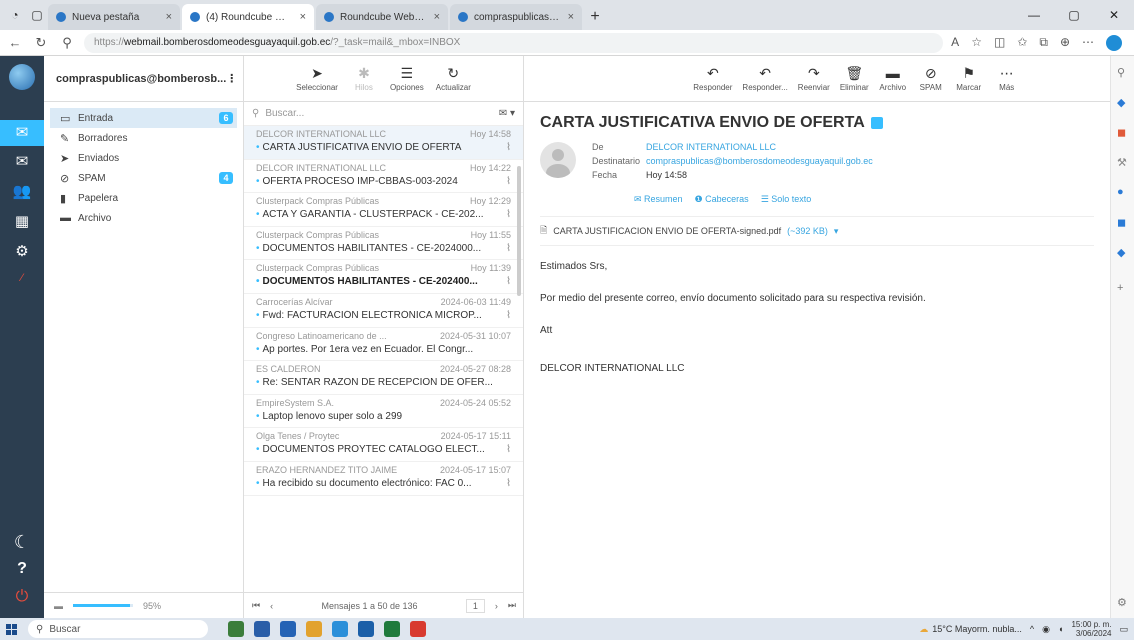  What do you see at coordinates (262, 629) in the screenshot?
I see `task-view-icon` at bounding box center [262, 629].